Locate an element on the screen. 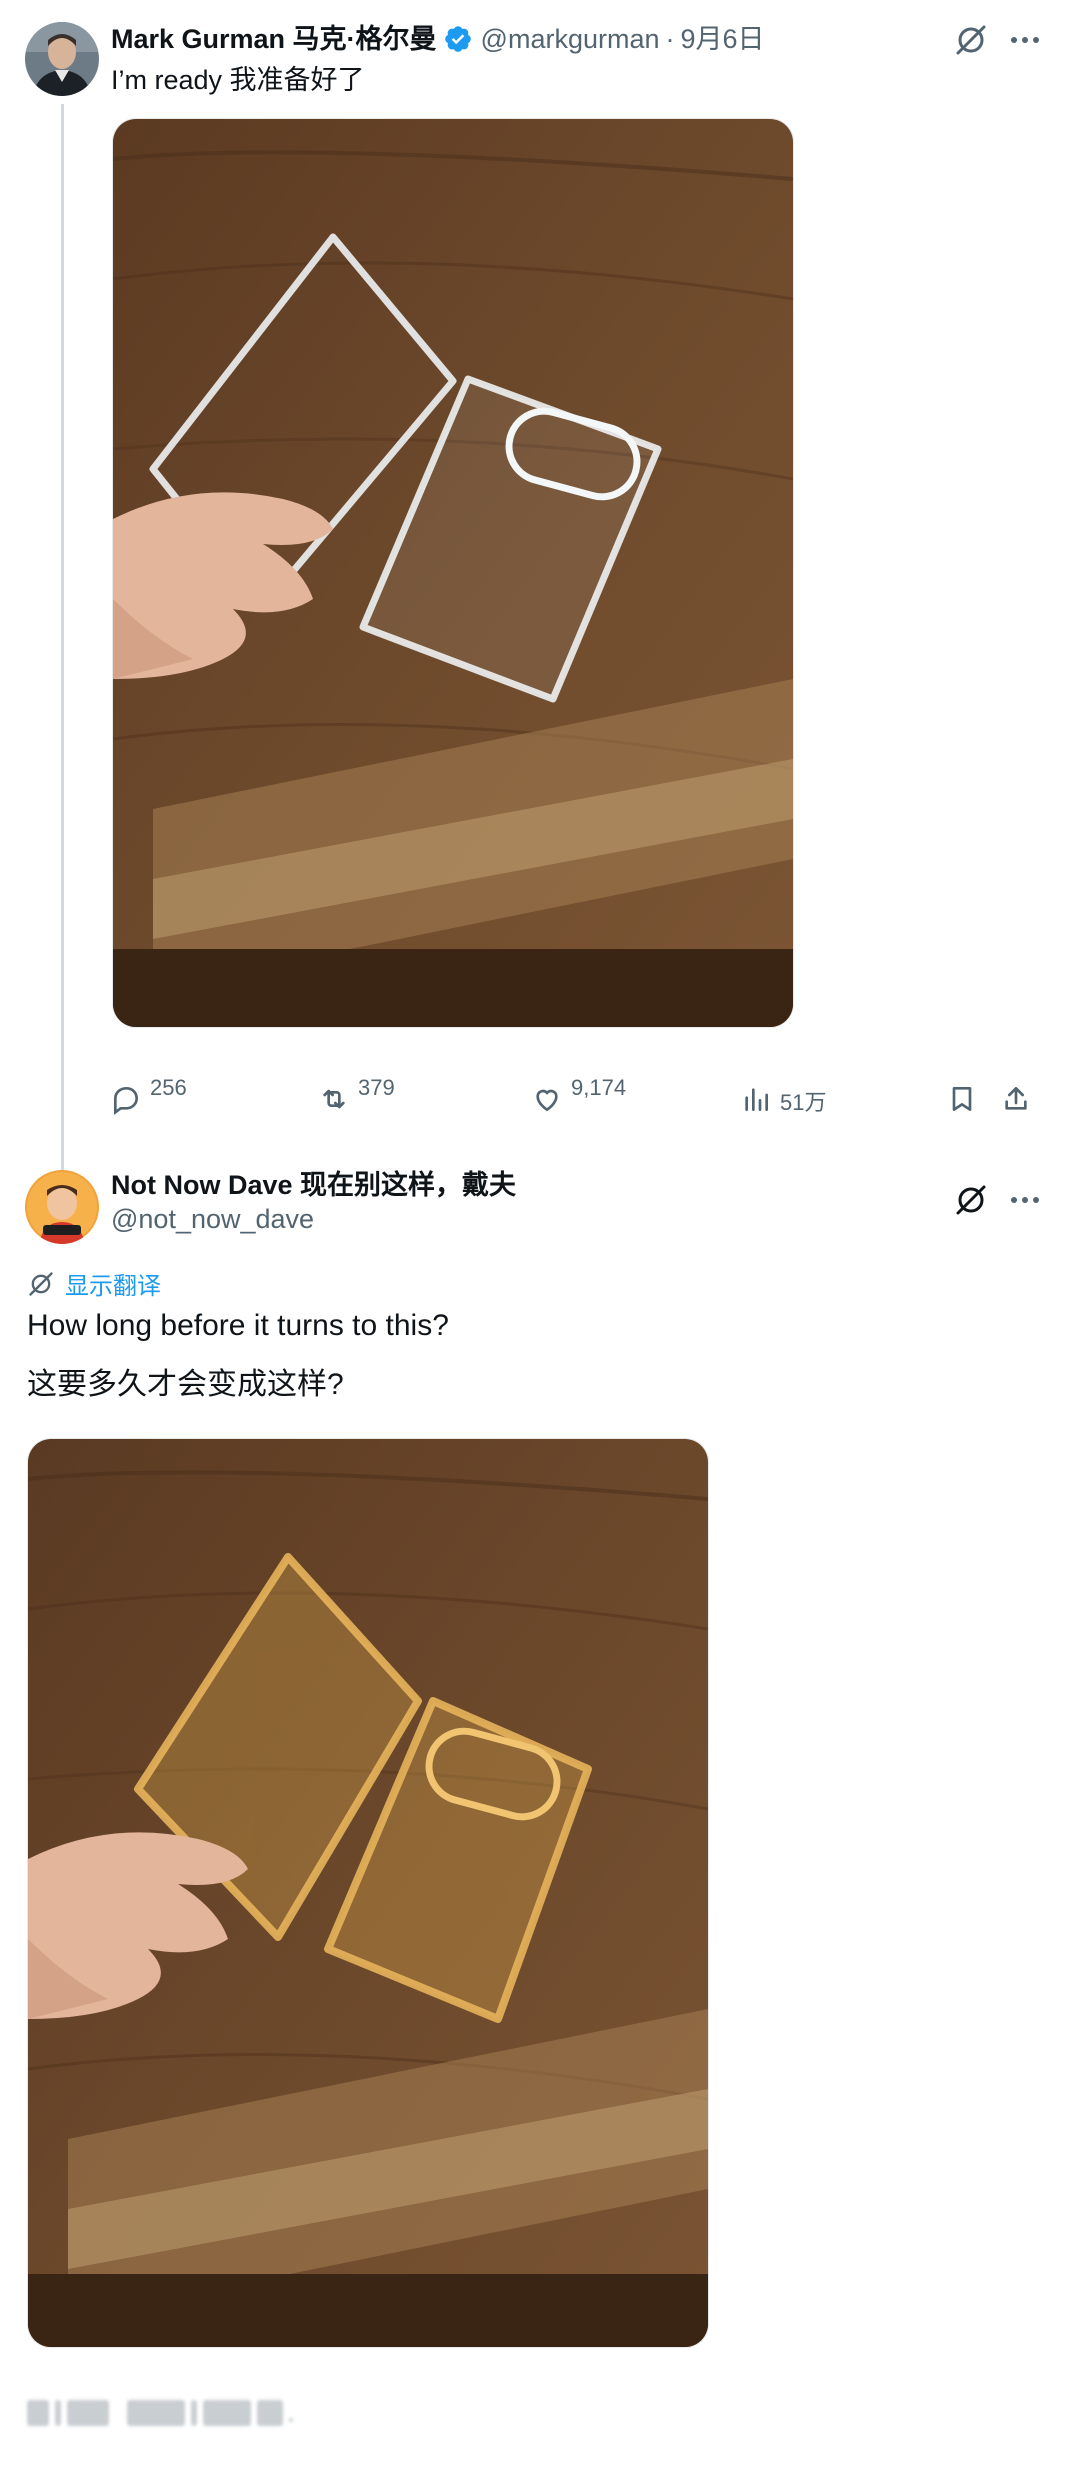 The height and width of the screenshot is (2473, 1080). tweet-header: Mark Gurman 马克·格尔曼 @markgurman · 9月6日 is located at coordinates (438, 39).